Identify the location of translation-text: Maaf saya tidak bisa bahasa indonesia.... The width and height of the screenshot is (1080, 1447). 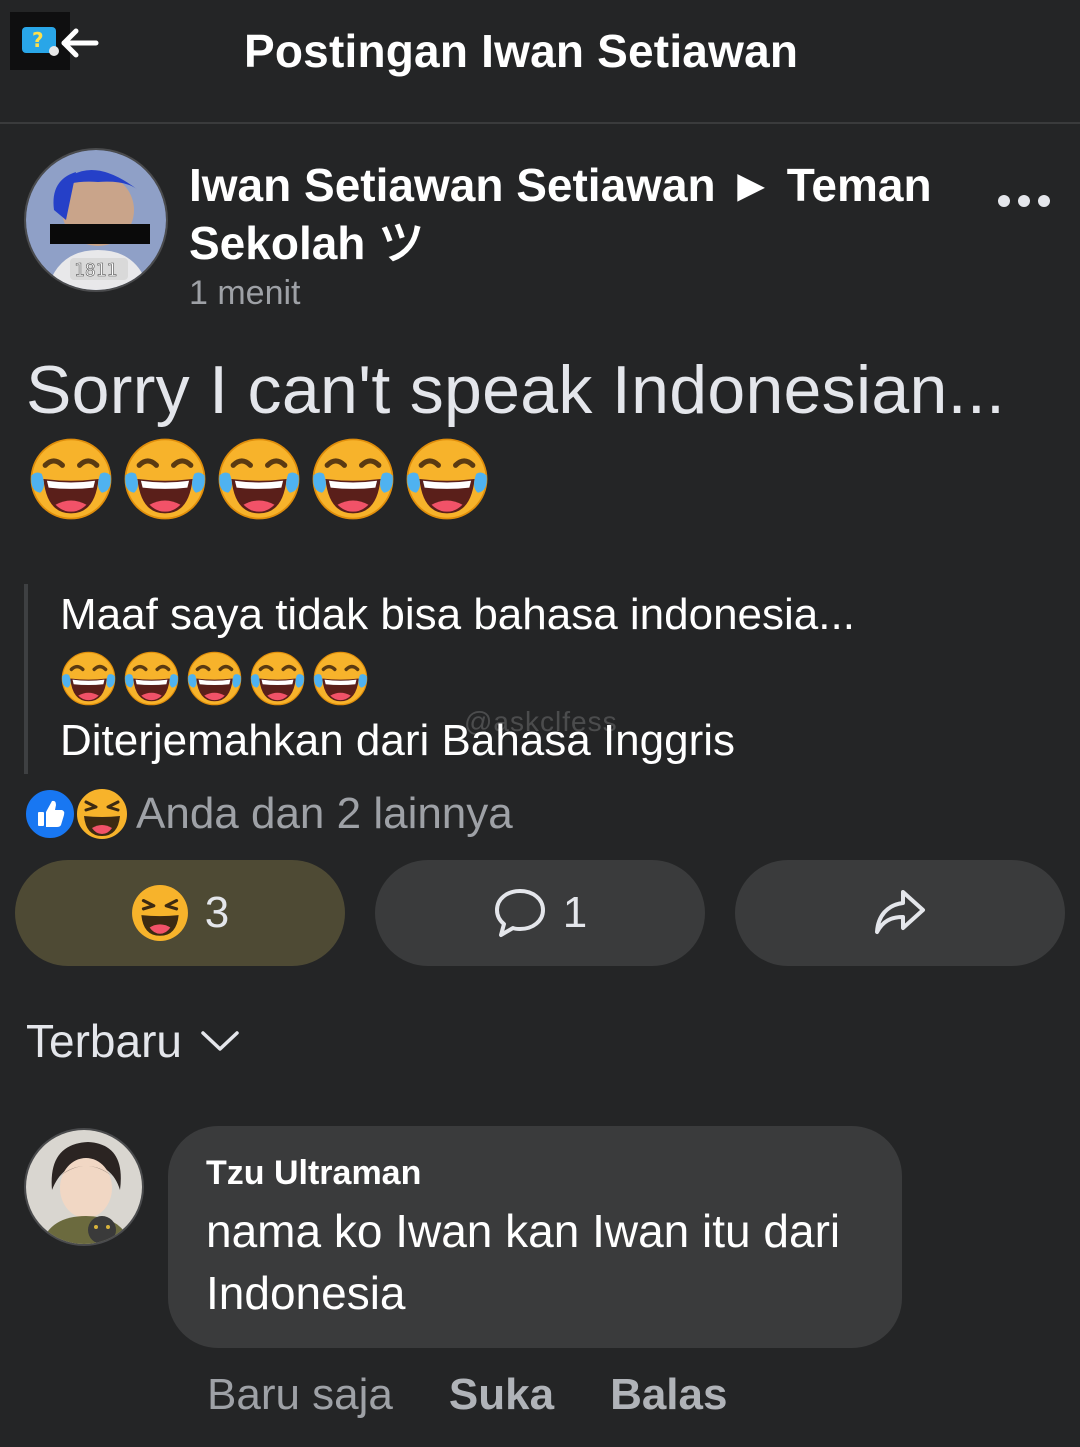
(457, 614).